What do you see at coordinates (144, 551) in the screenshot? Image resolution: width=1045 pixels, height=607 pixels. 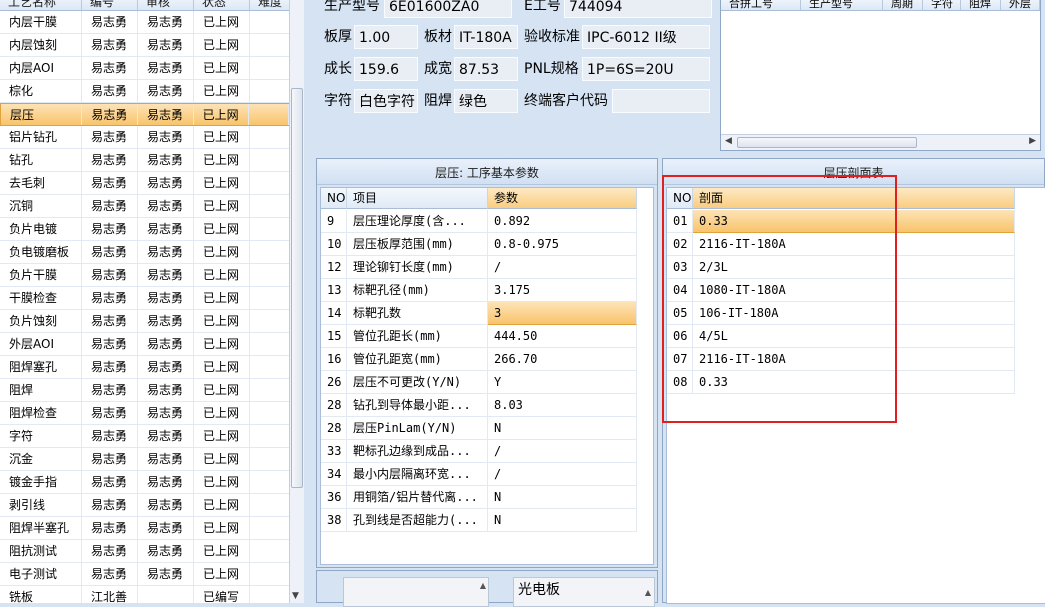 I see `process-row: 阻抗测试 易志勇 易志勇 已上网` at bounding box center [144, 551].